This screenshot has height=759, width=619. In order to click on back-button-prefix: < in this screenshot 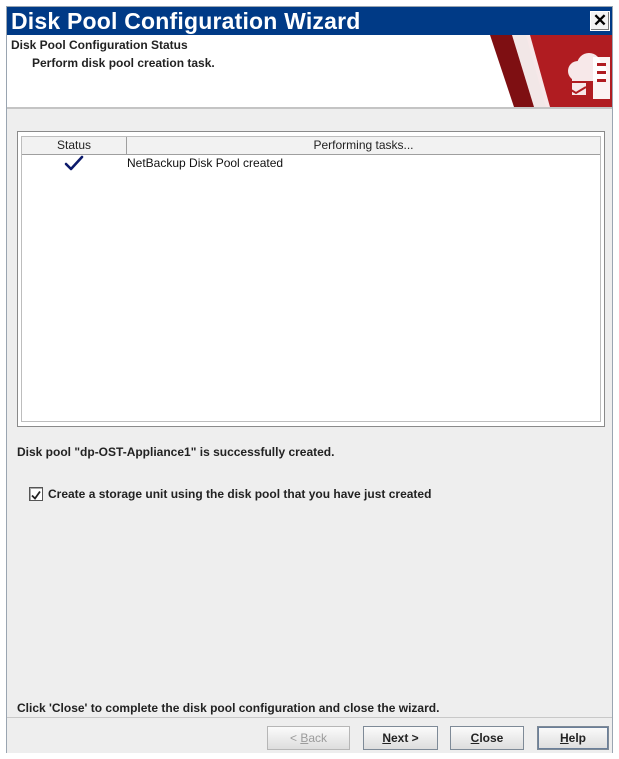, I will do `click(295, 738)`.